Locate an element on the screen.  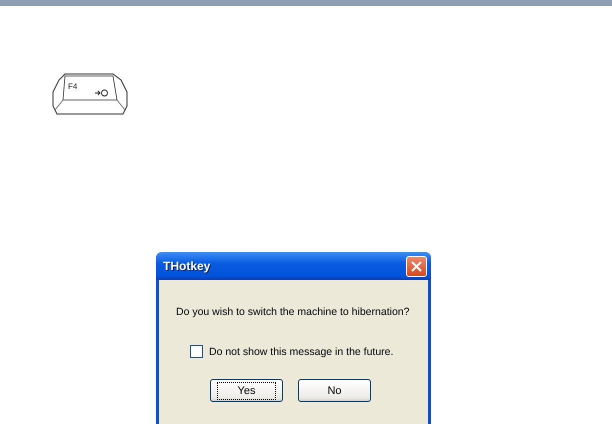
checkbox-label: Do not show this message in the future. is located at coordinates (301, 352).